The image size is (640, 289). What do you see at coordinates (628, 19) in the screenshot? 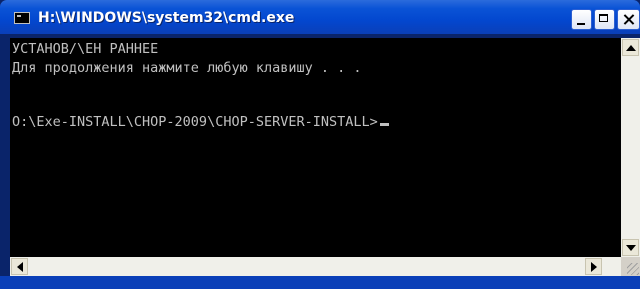
I see `close-button` at bounding box center [628, 19].